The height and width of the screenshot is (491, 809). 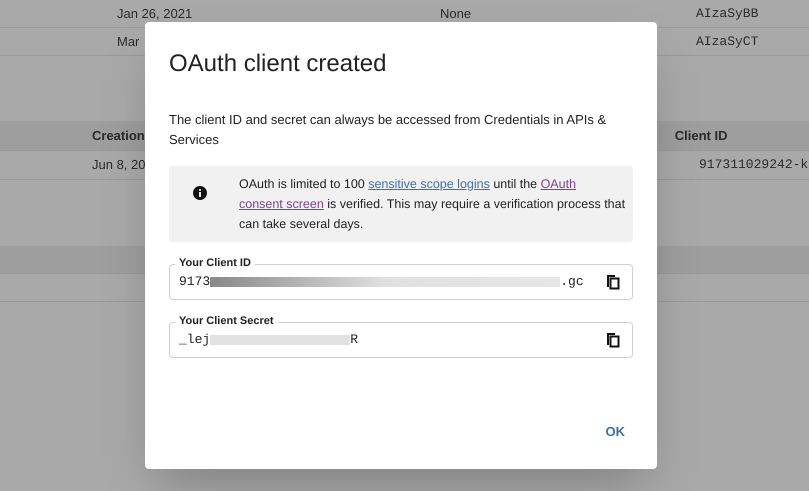 What do you see at coordinates (194, 340) in the screenshot?
I see `field-value: _lej` at bounding box center [194, 340].